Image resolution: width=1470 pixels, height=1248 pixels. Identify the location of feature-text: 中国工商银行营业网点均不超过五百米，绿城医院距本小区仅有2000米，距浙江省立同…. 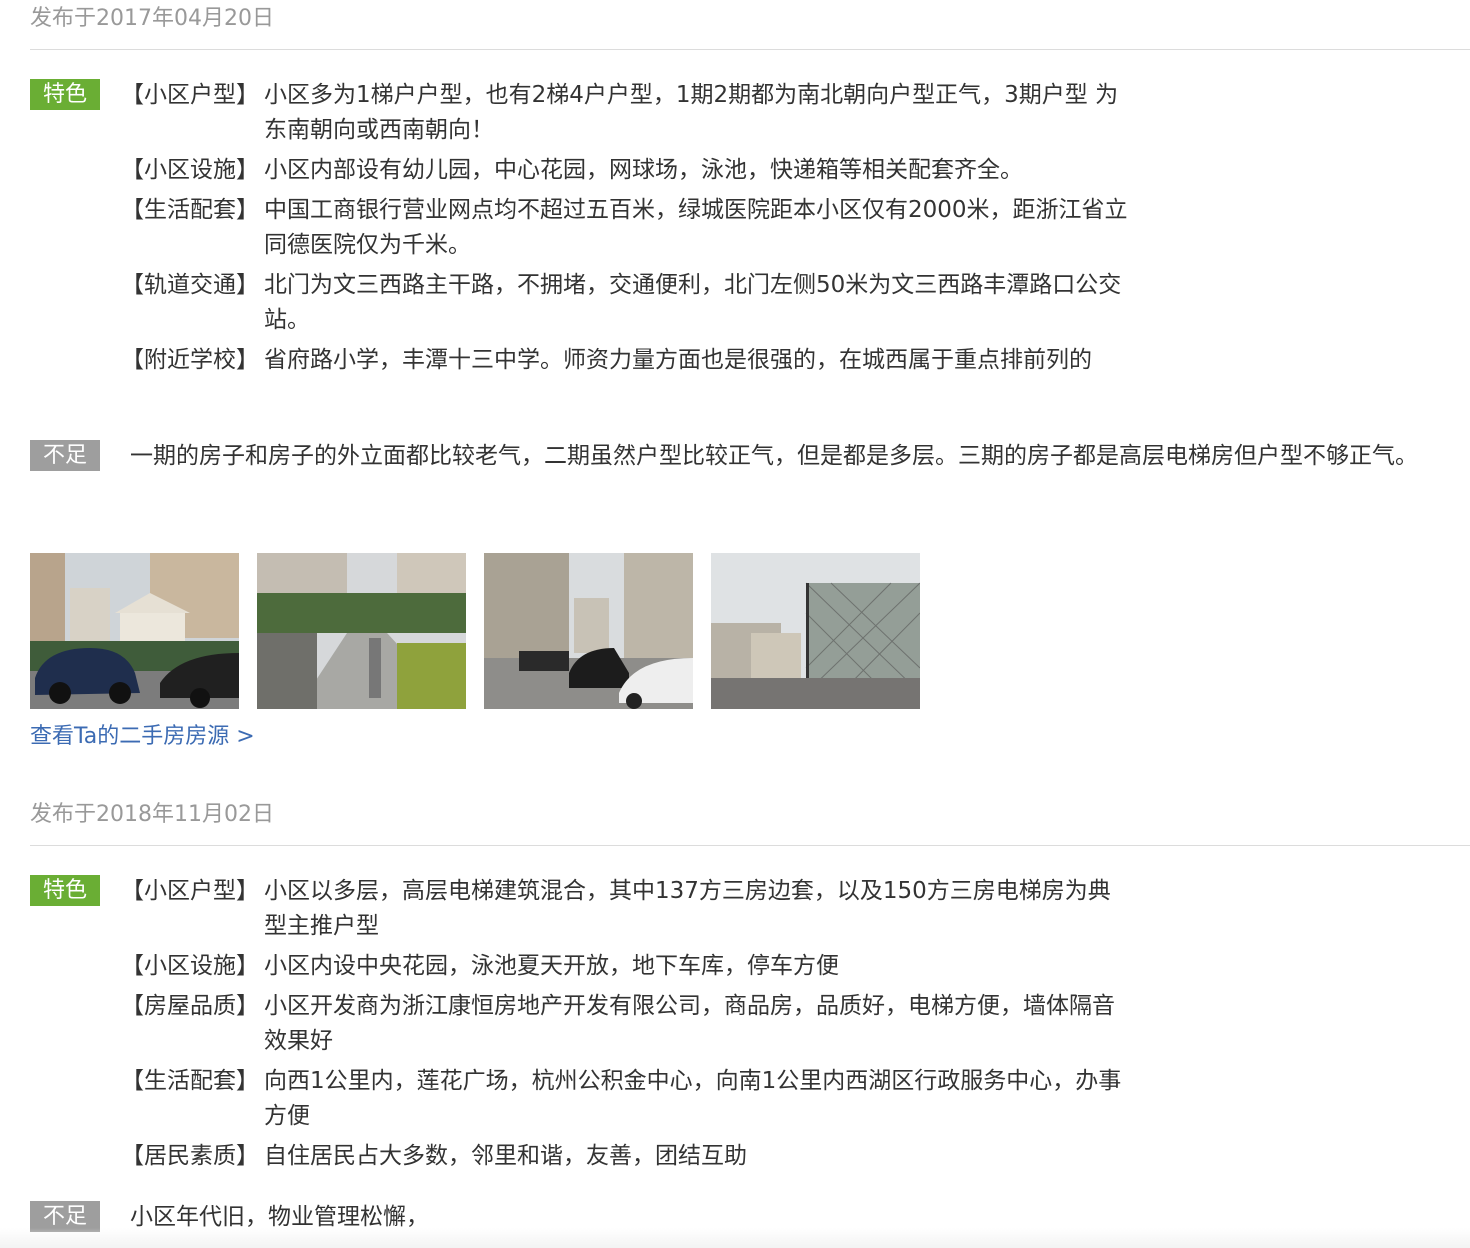
(696, 227).